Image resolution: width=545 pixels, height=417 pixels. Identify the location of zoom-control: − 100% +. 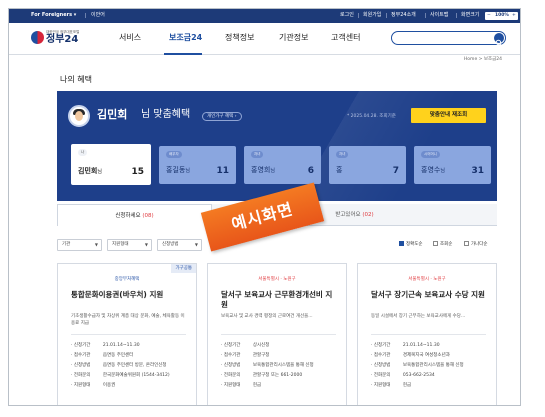
(501, 16).